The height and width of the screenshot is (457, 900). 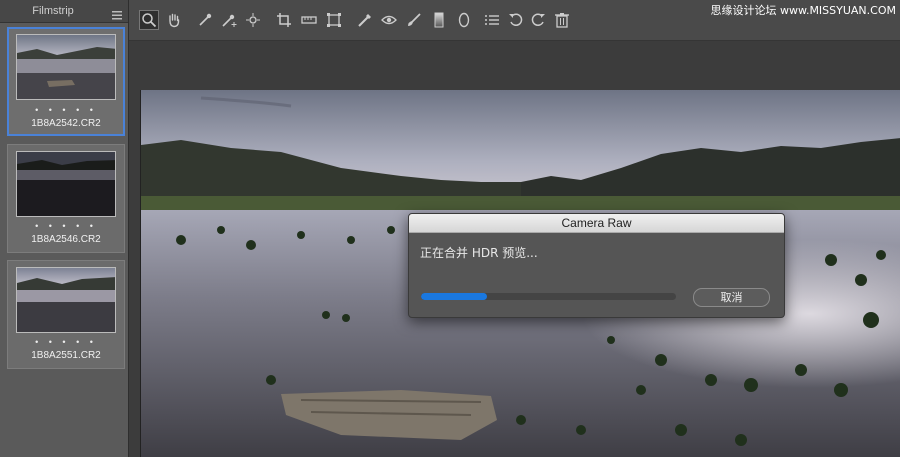 What do you see at coordinates (548, 296) in the screenshot?
I see `progress-bar` at bounding box center [548, 296].